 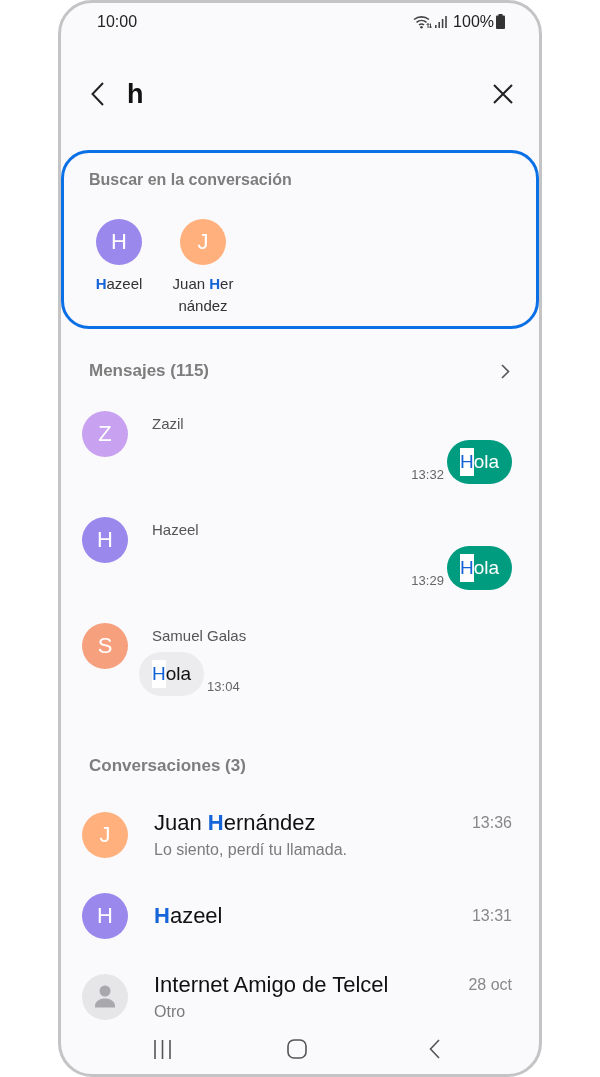 I want to click on conversation-name: Hazeel, so click(x=188, y=915).